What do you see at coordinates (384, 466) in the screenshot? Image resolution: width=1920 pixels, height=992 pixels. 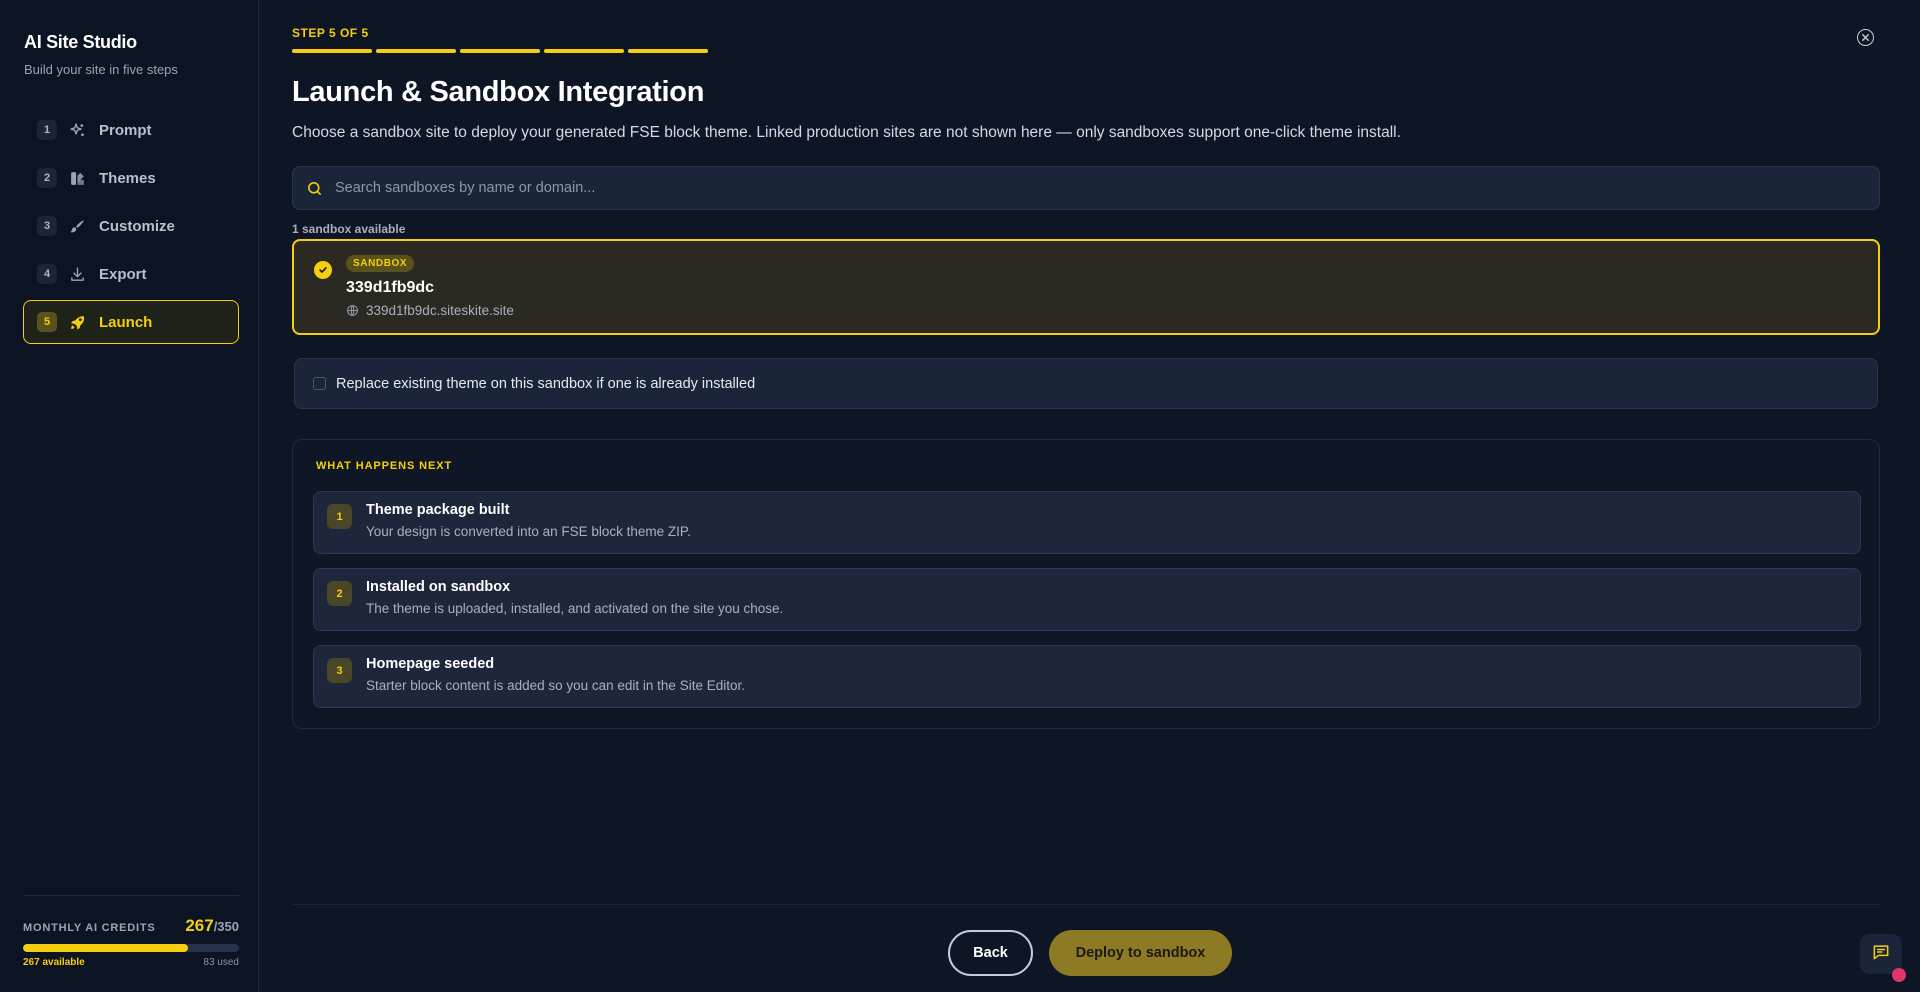 I see `what-happens-next-title: WHAT HAPPENS NEXT` at bounding box center [384, 466].